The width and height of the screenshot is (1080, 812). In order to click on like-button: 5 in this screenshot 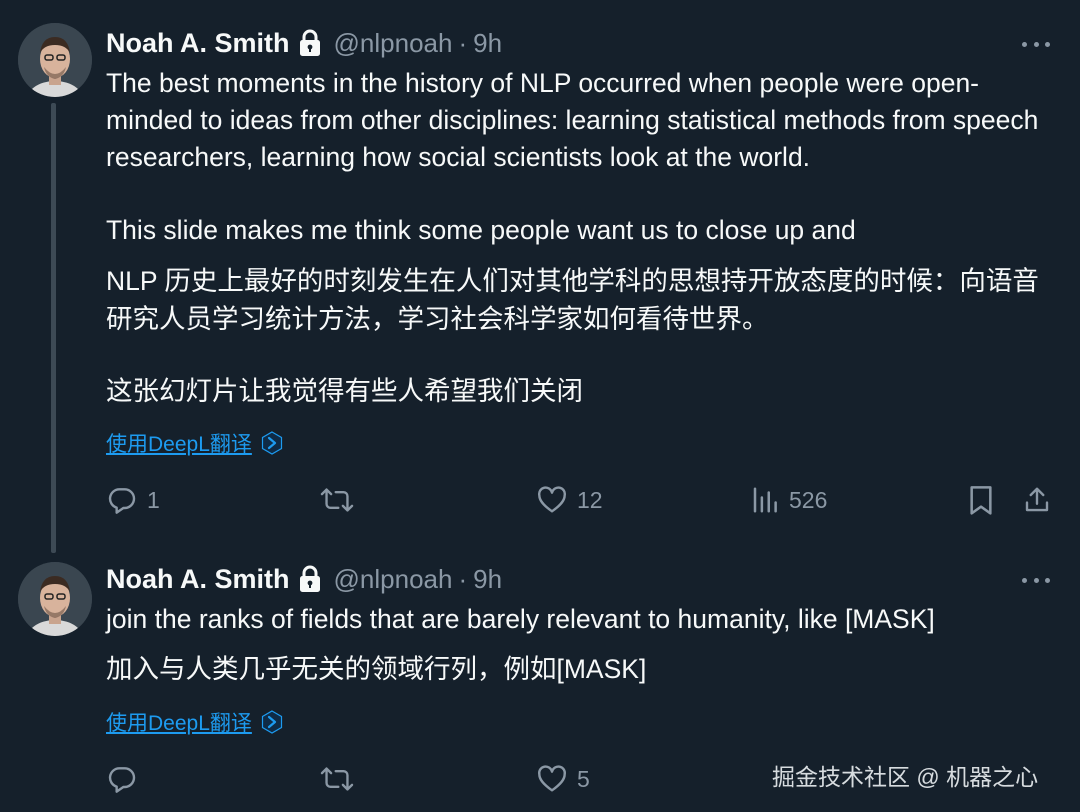, I will do `click(563, 779)`.